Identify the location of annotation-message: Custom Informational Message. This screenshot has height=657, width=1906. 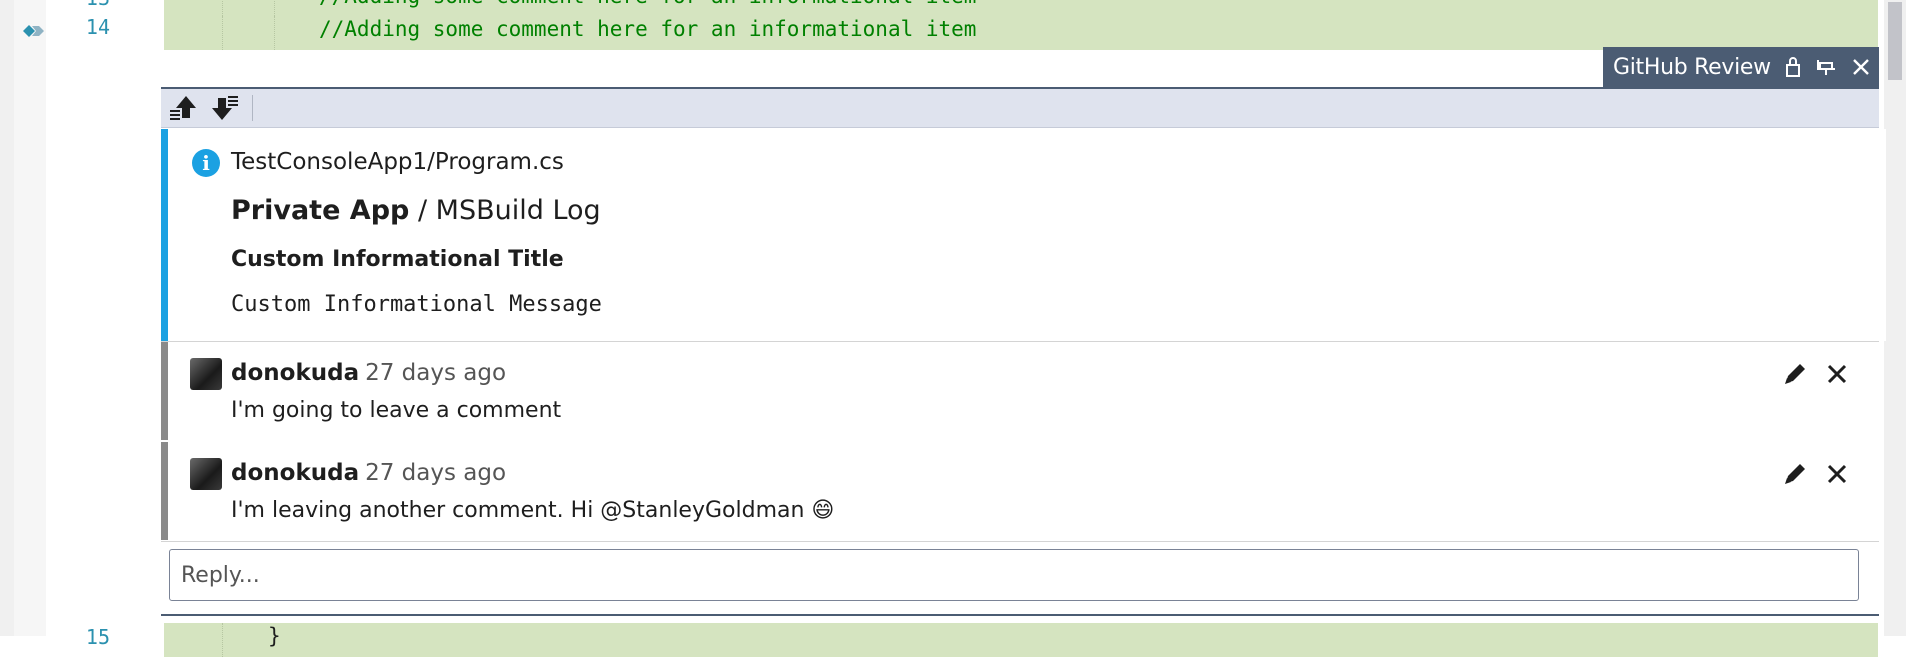
(416, 304).